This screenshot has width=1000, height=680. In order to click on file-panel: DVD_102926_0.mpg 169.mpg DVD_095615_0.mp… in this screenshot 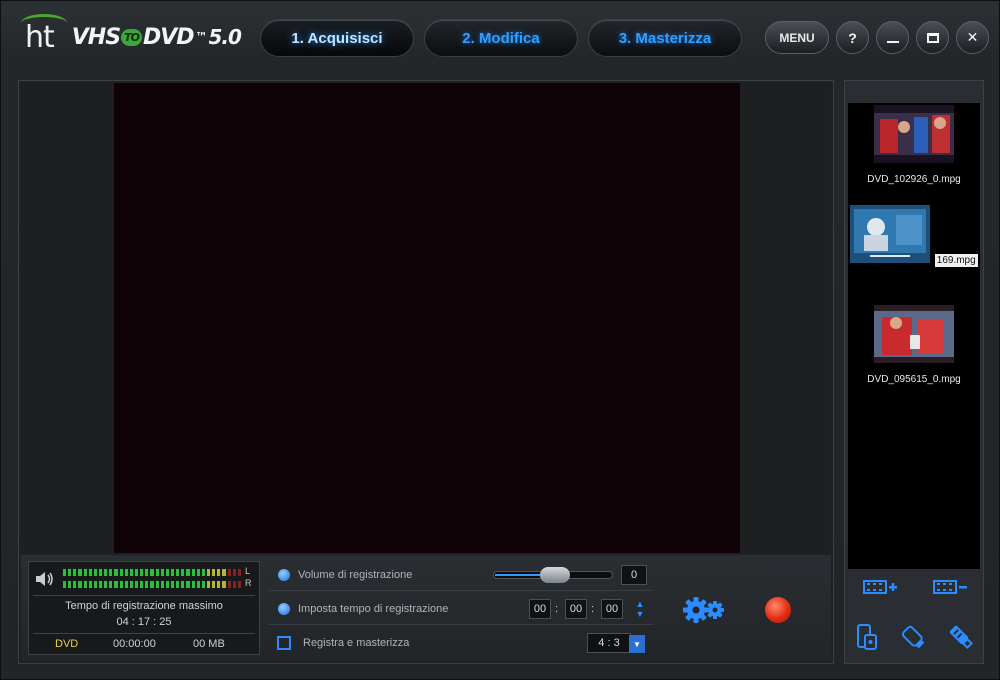, I will do `click(914, 372)`.